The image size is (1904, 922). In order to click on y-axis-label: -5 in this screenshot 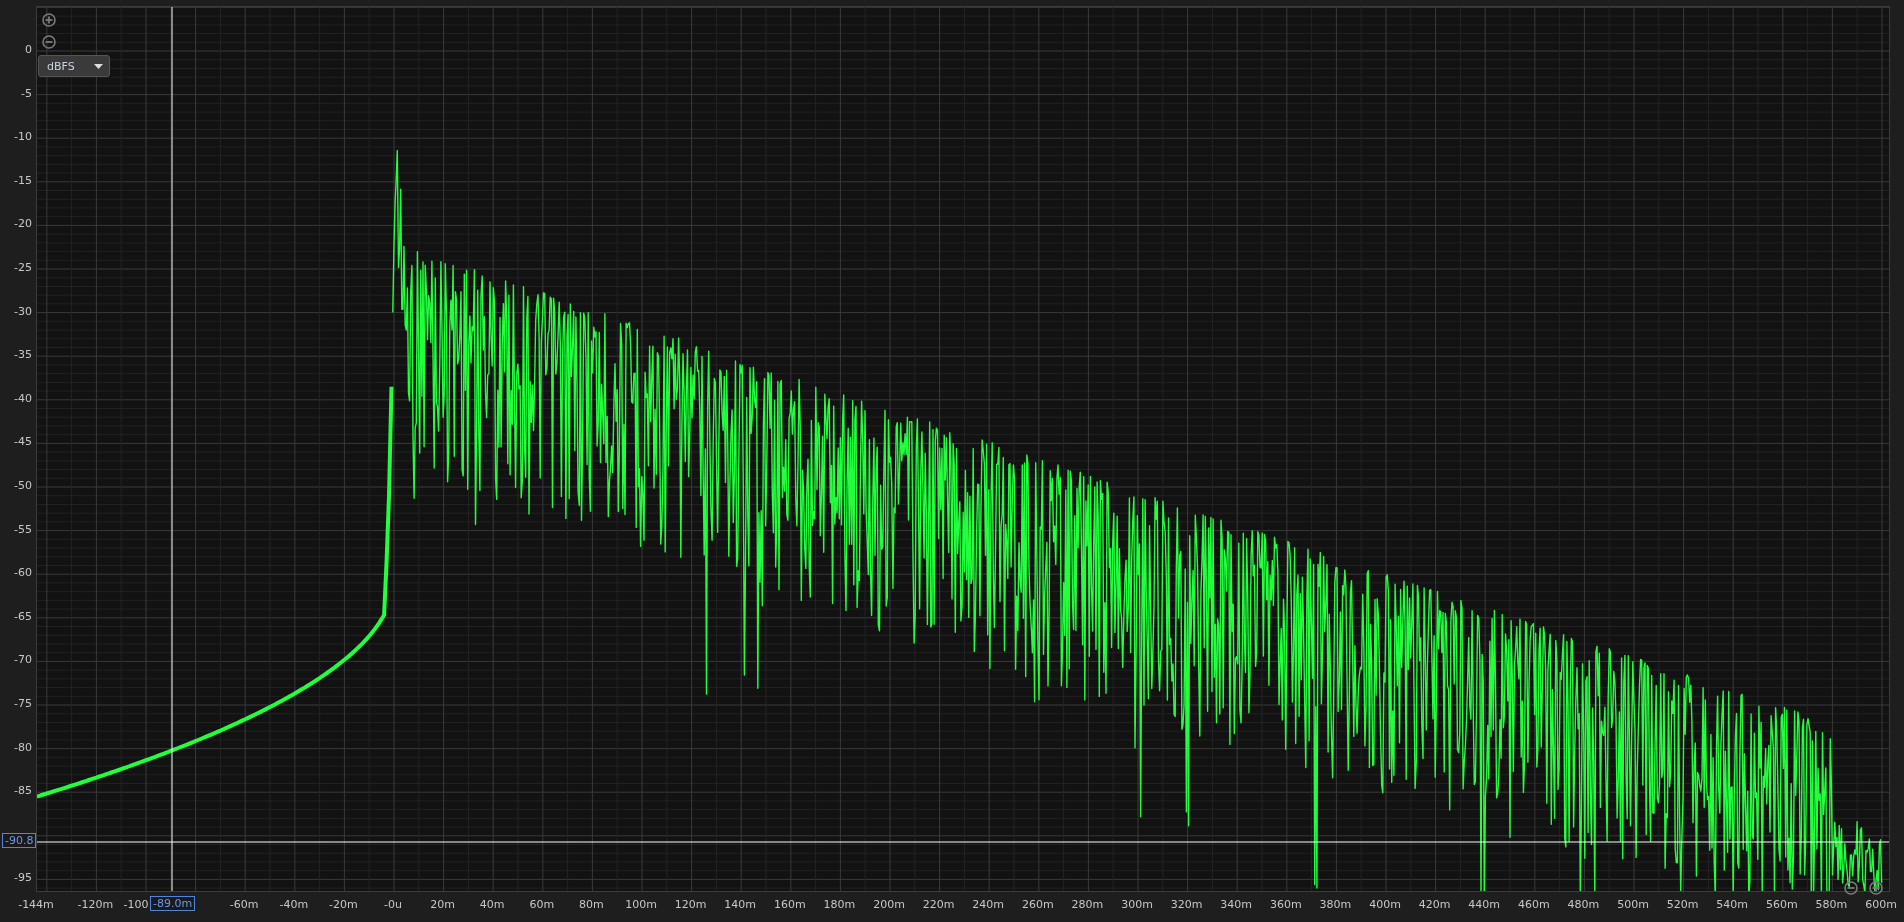, I will do `click(26, 93)`.